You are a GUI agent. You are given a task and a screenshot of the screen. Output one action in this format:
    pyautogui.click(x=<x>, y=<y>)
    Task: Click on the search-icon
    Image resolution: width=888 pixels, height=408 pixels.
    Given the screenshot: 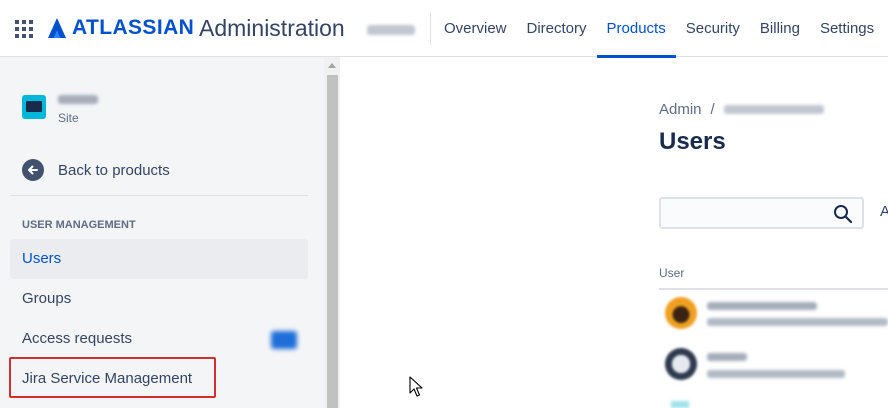 What is the action you would take?
    pyautogui.click(x=843, y=214)
    